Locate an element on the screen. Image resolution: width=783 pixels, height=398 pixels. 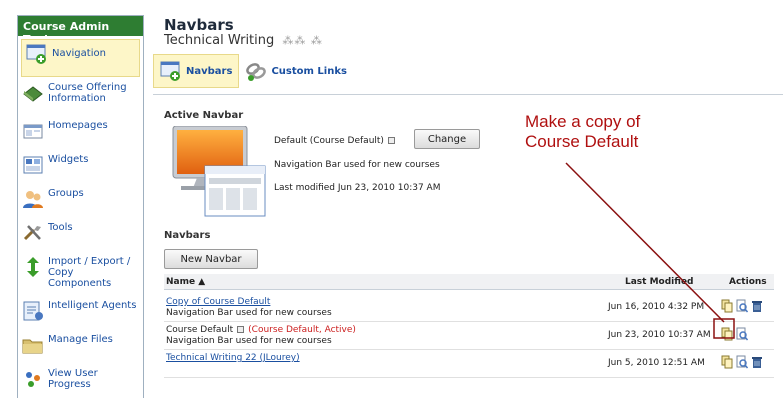
active-navbar-name-row: Default (Course Default) is located at coordinates (334, 141).